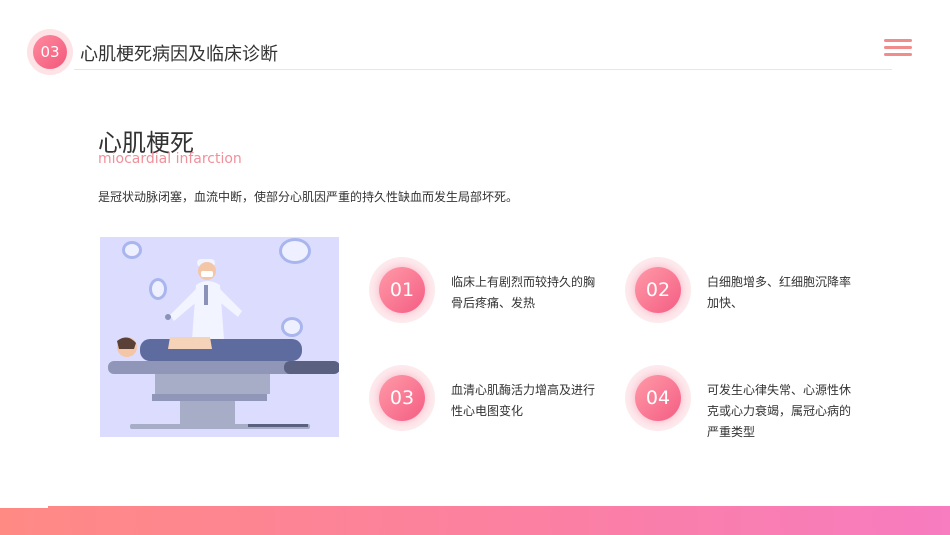 This screenshot has width=950, height=535. I want to click on page-title: 心肌梗死病因及临床诊断, so click(179, 54).